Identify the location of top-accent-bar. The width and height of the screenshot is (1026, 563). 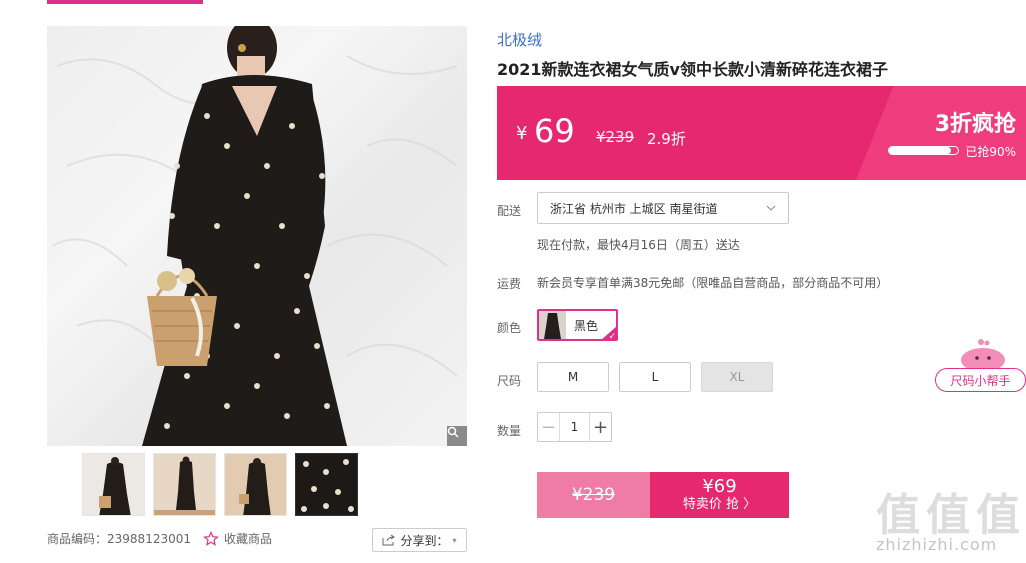
(125, 2).